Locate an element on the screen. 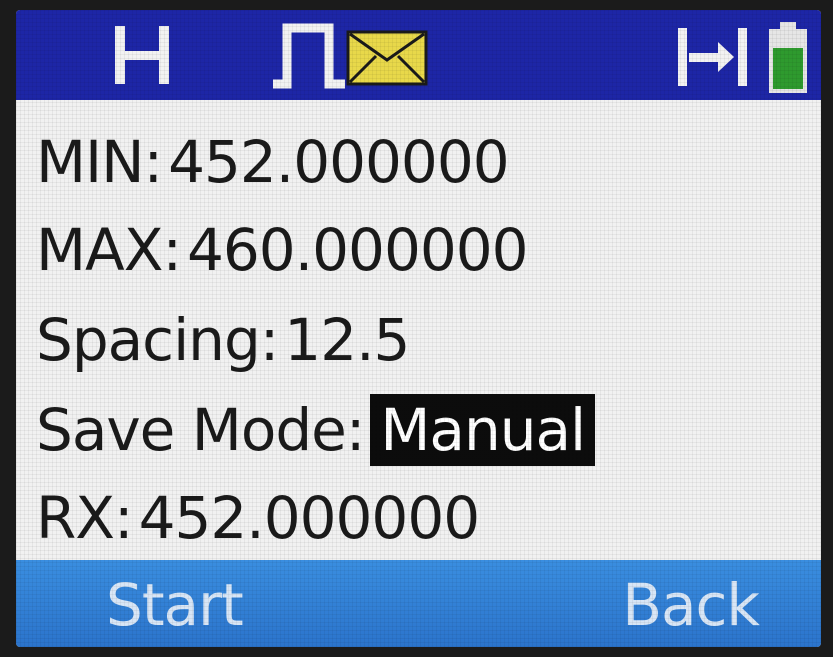  message-envelope-icon is located at coordinates (387, 58).